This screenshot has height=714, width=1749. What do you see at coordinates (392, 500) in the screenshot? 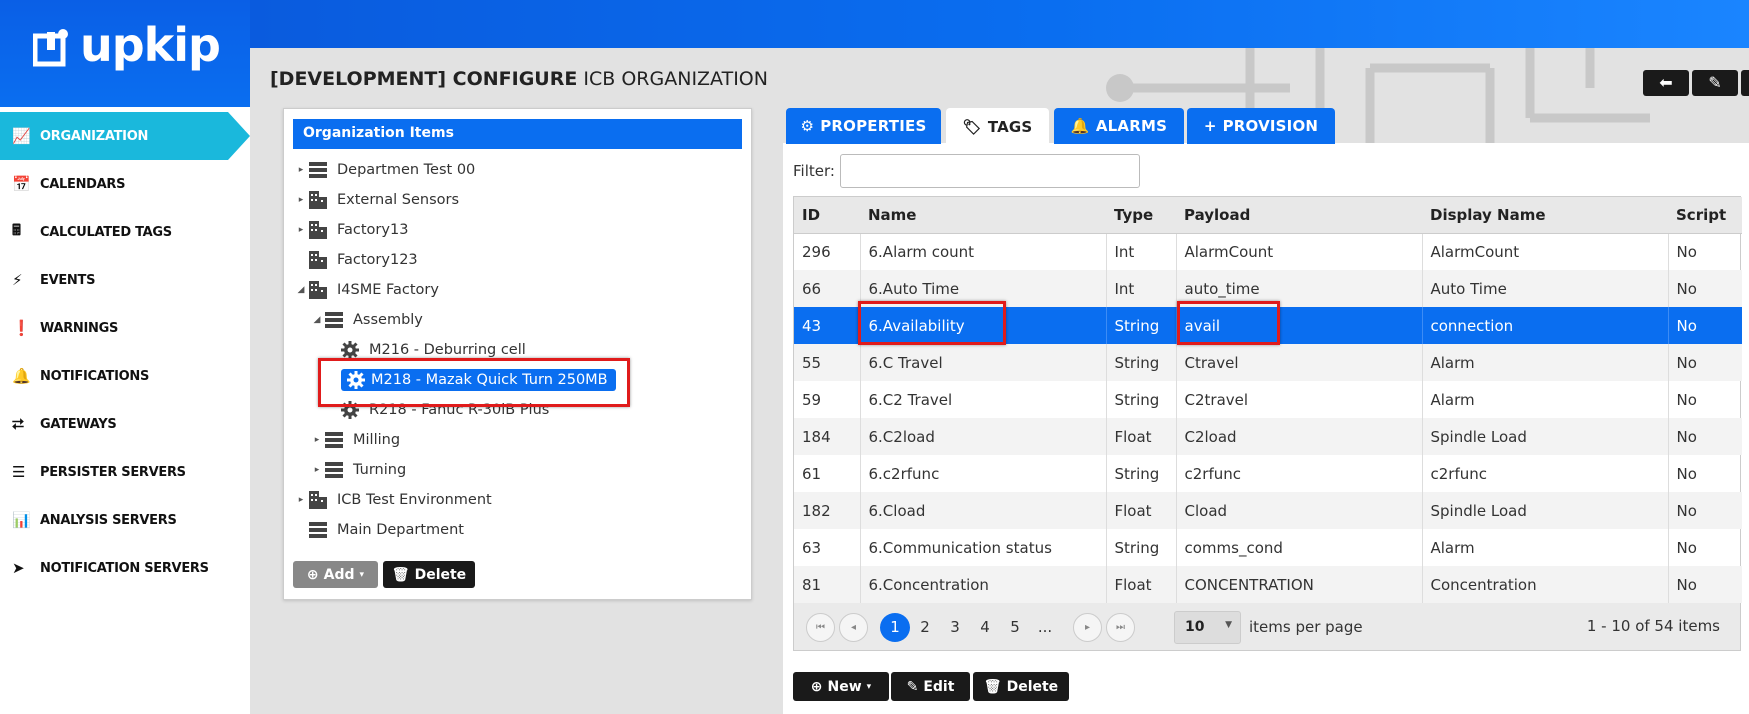
I see `tree-item: ▸ ICB Test Environment` at bounding box center [392, 500].